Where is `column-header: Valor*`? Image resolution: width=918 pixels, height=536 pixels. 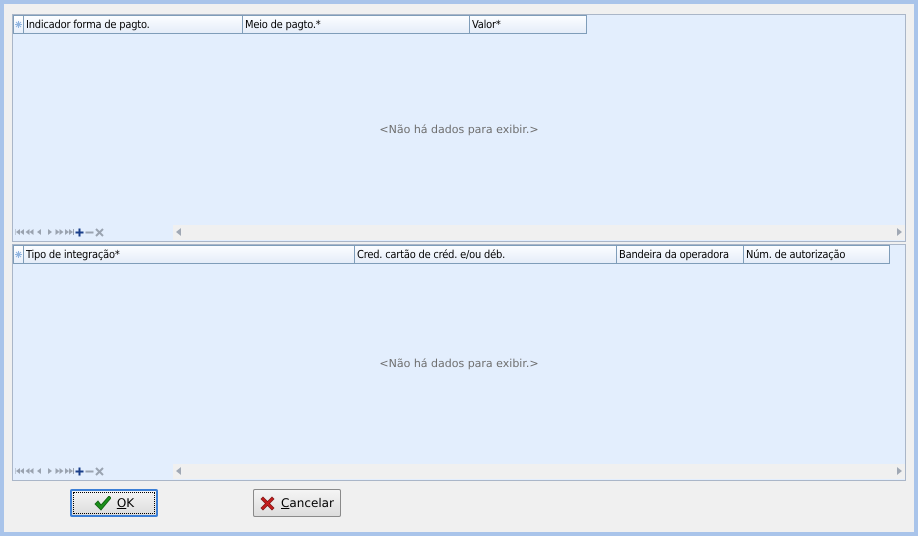 column-header: Valor* is located at coordinates (528, 24).